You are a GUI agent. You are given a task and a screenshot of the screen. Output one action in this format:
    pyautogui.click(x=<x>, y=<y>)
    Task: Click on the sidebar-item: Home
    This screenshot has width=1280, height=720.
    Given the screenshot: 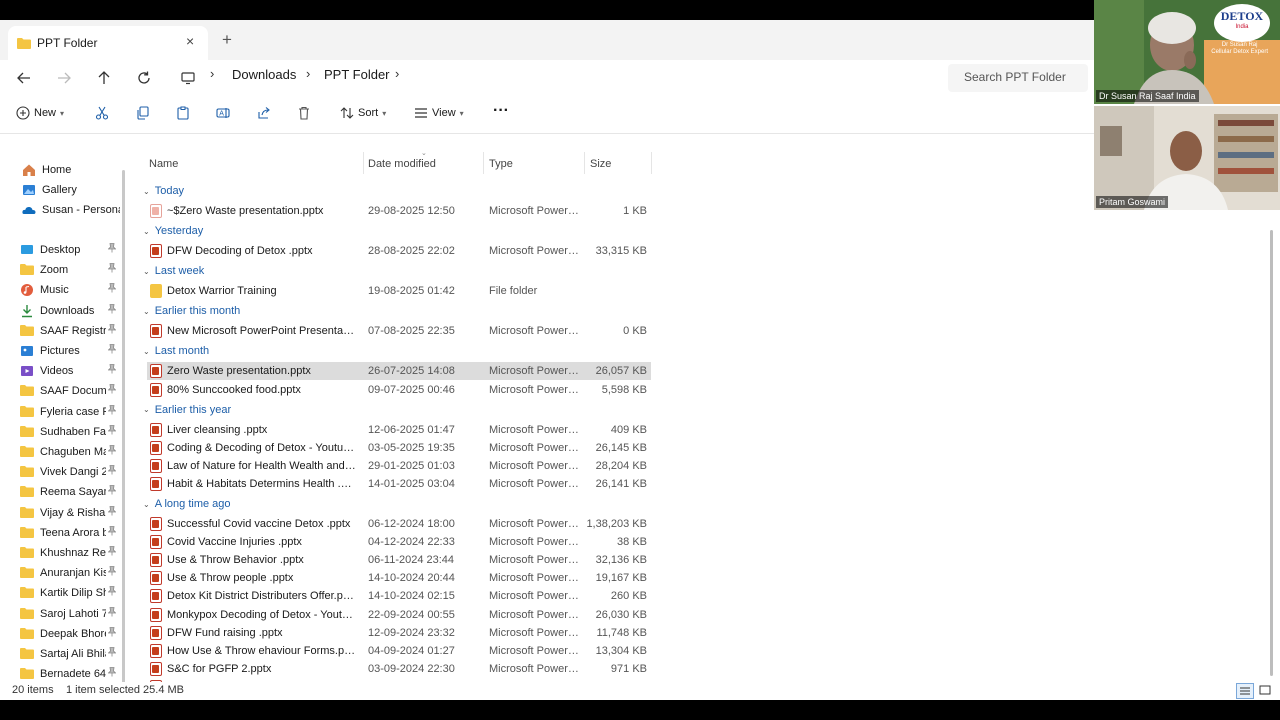 What is the action you would take?
    pyautogui.click(x=71, y=170)
    